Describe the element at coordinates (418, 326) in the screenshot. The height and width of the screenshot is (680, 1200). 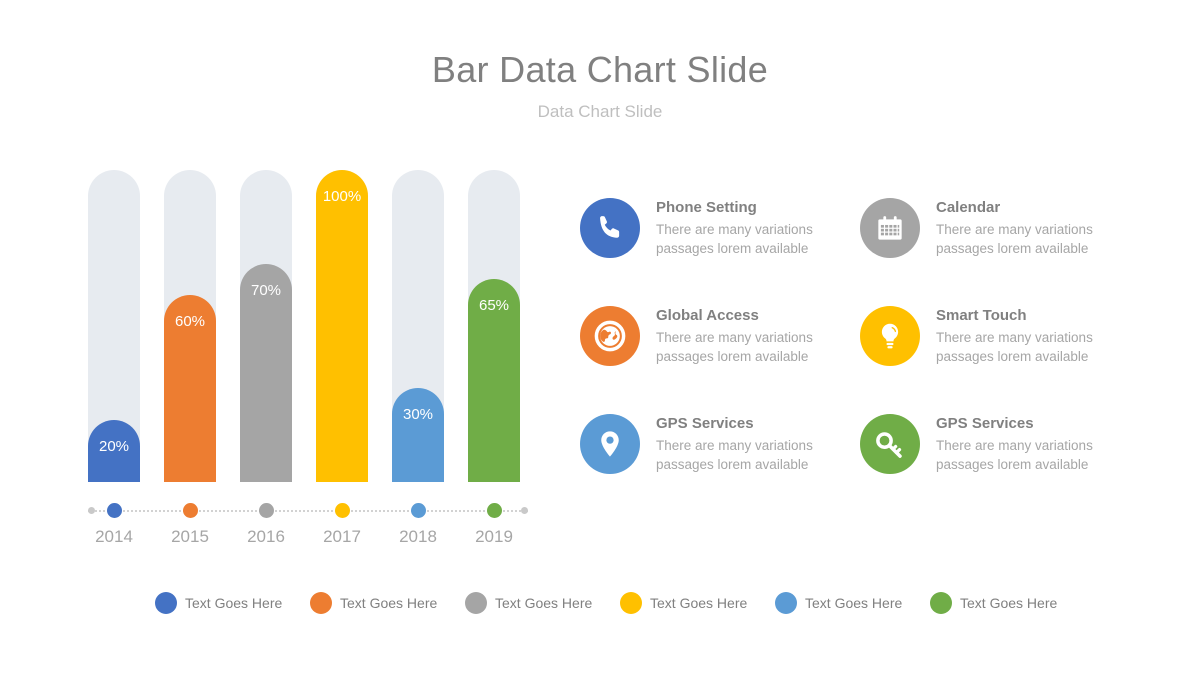
I see `bar-column: 30%` at that location.